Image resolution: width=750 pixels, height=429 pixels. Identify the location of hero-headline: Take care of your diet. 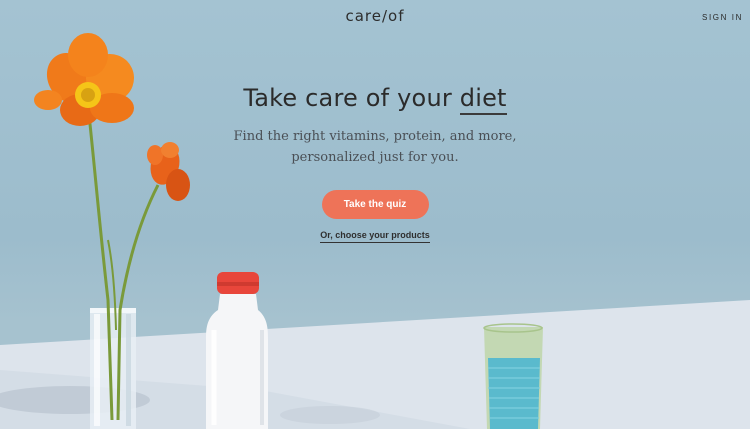
(375, 99).